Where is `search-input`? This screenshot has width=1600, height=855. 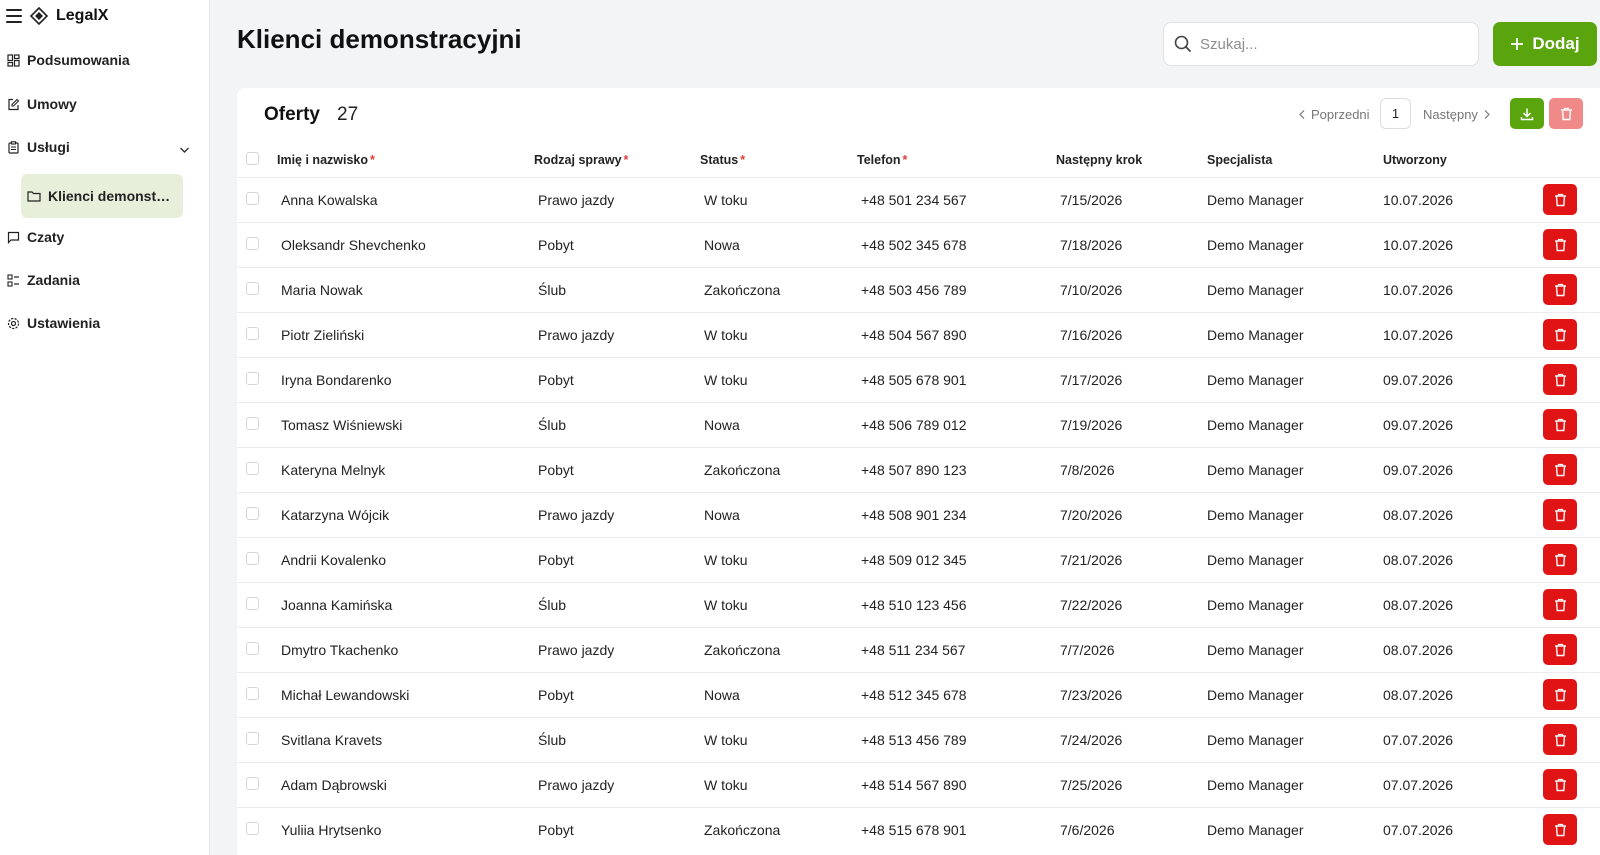 search-input is located at coordinates (1330, 44).